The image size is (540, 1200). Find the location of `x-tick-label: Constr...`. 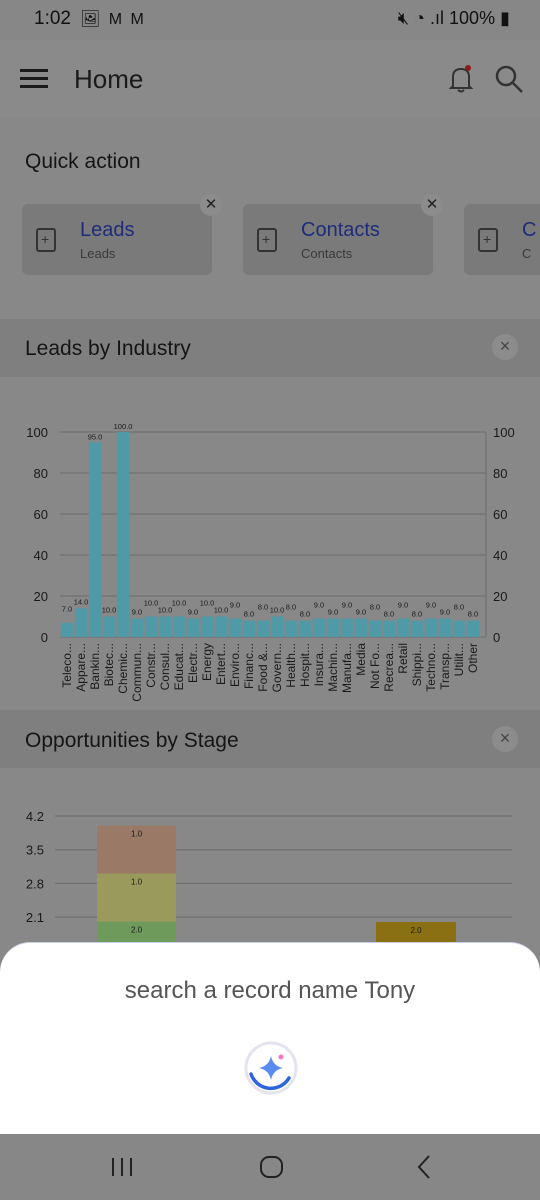

x-tick-label: Constr... is located at coordinates (151, 665).